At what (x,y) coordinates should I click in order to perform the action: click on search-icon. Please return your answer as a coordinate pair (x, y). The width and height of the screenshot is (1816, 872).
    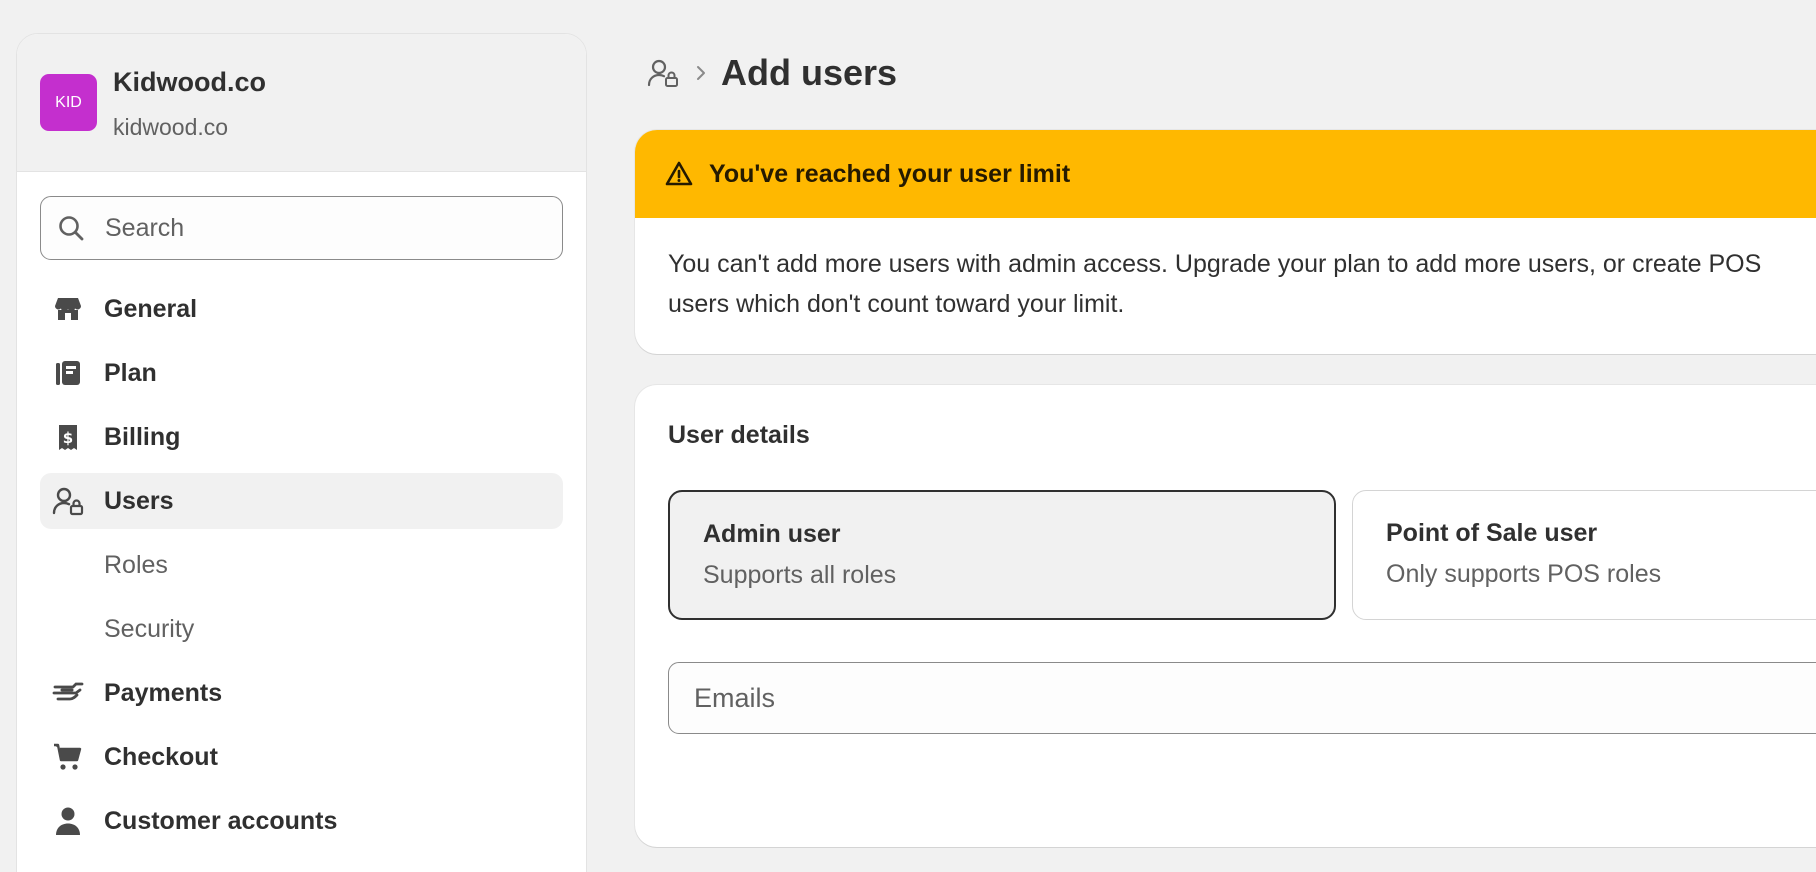
    Looking at the image, I should click on (71, 228).